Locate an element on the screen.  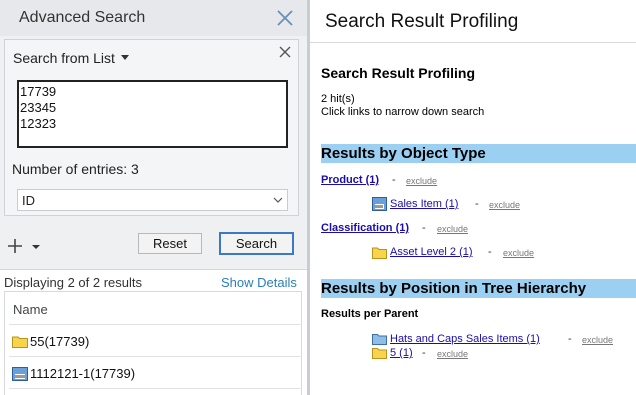
entry-line: 17739 is located at coordinates (38, 91).